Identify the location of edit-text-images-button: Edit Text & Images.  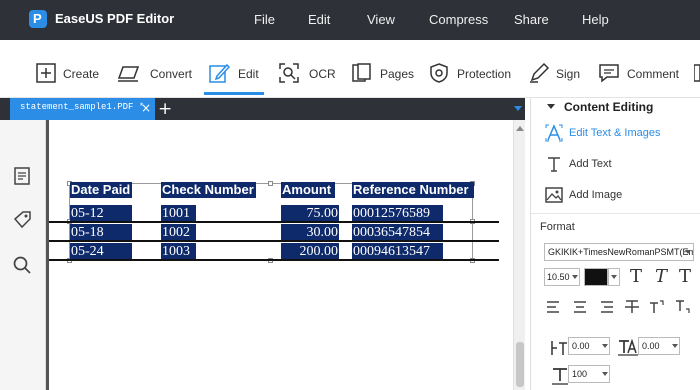
(618, 134).